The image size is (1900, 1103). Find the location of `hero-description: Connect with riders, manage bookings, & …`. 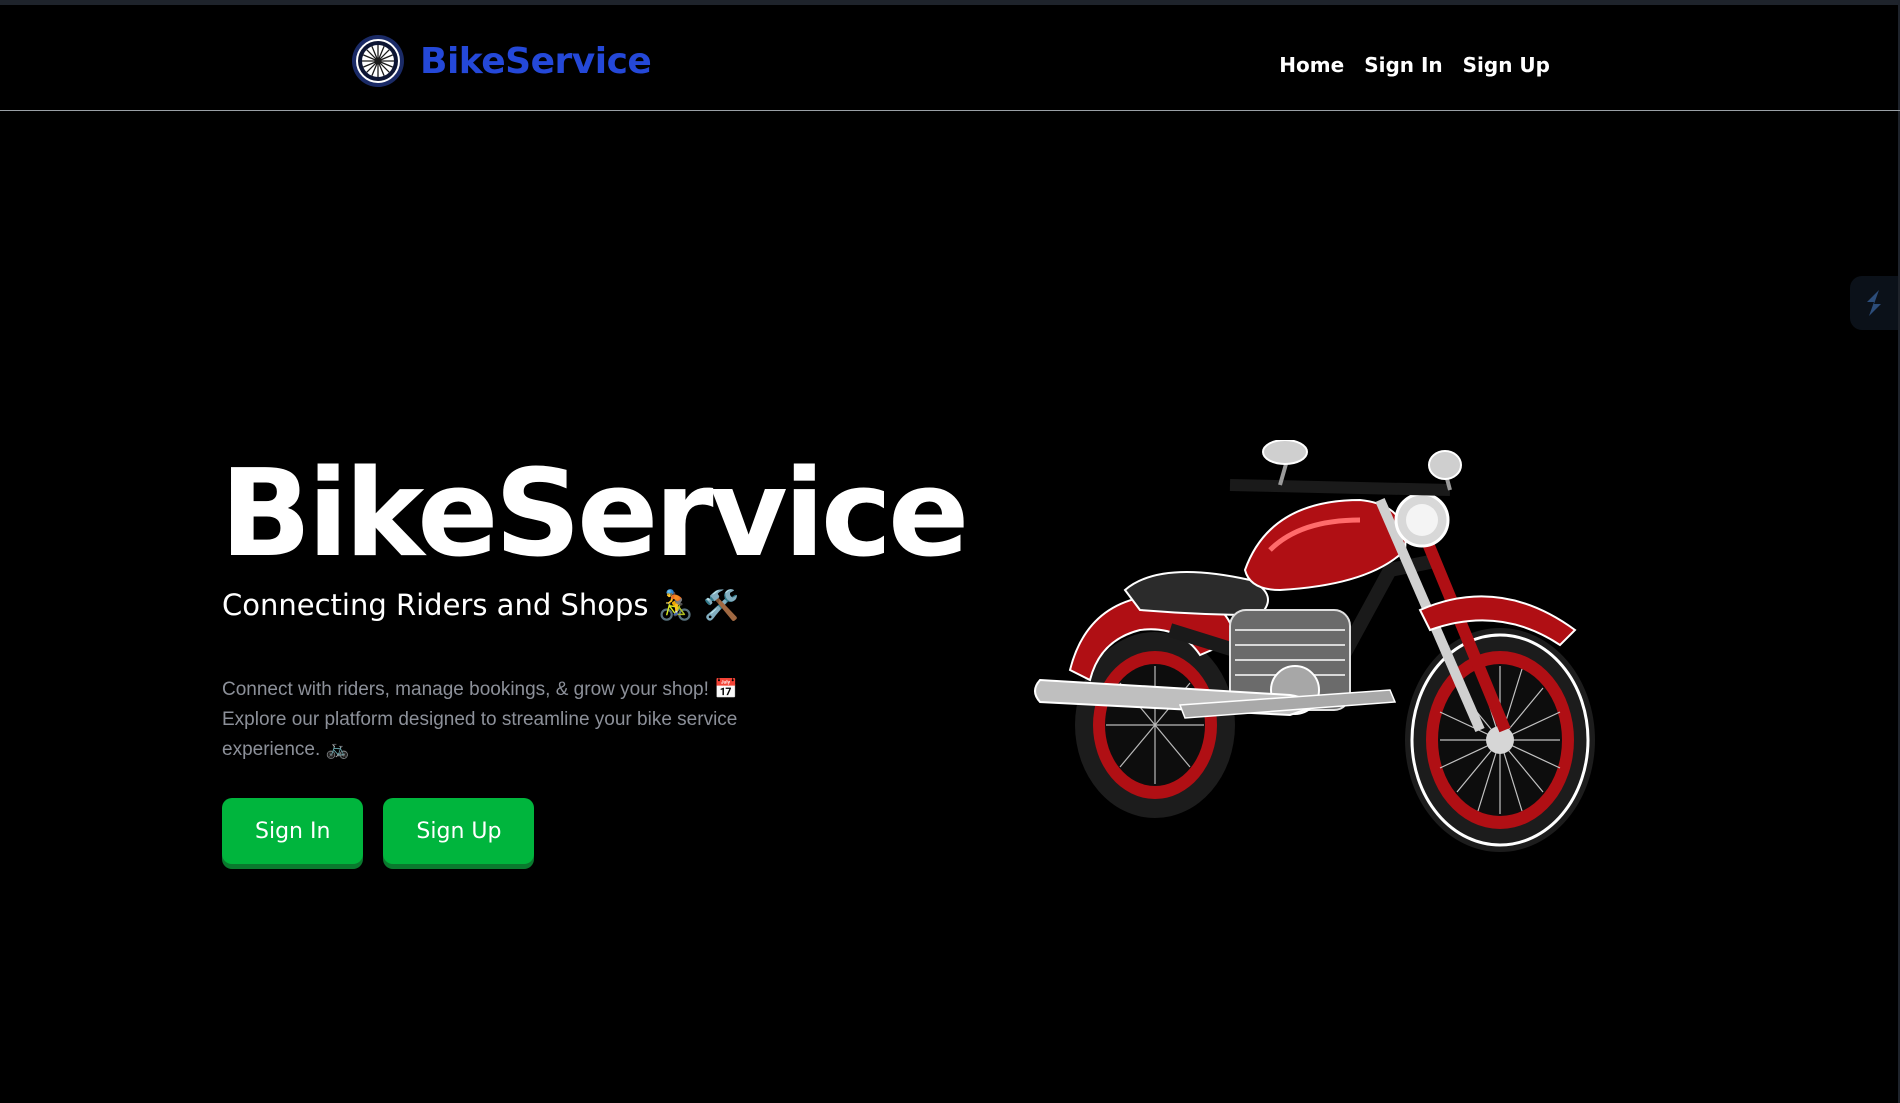

hero-description: Connect with riders, manage bookings, & … is located at coordinates (480, 719).